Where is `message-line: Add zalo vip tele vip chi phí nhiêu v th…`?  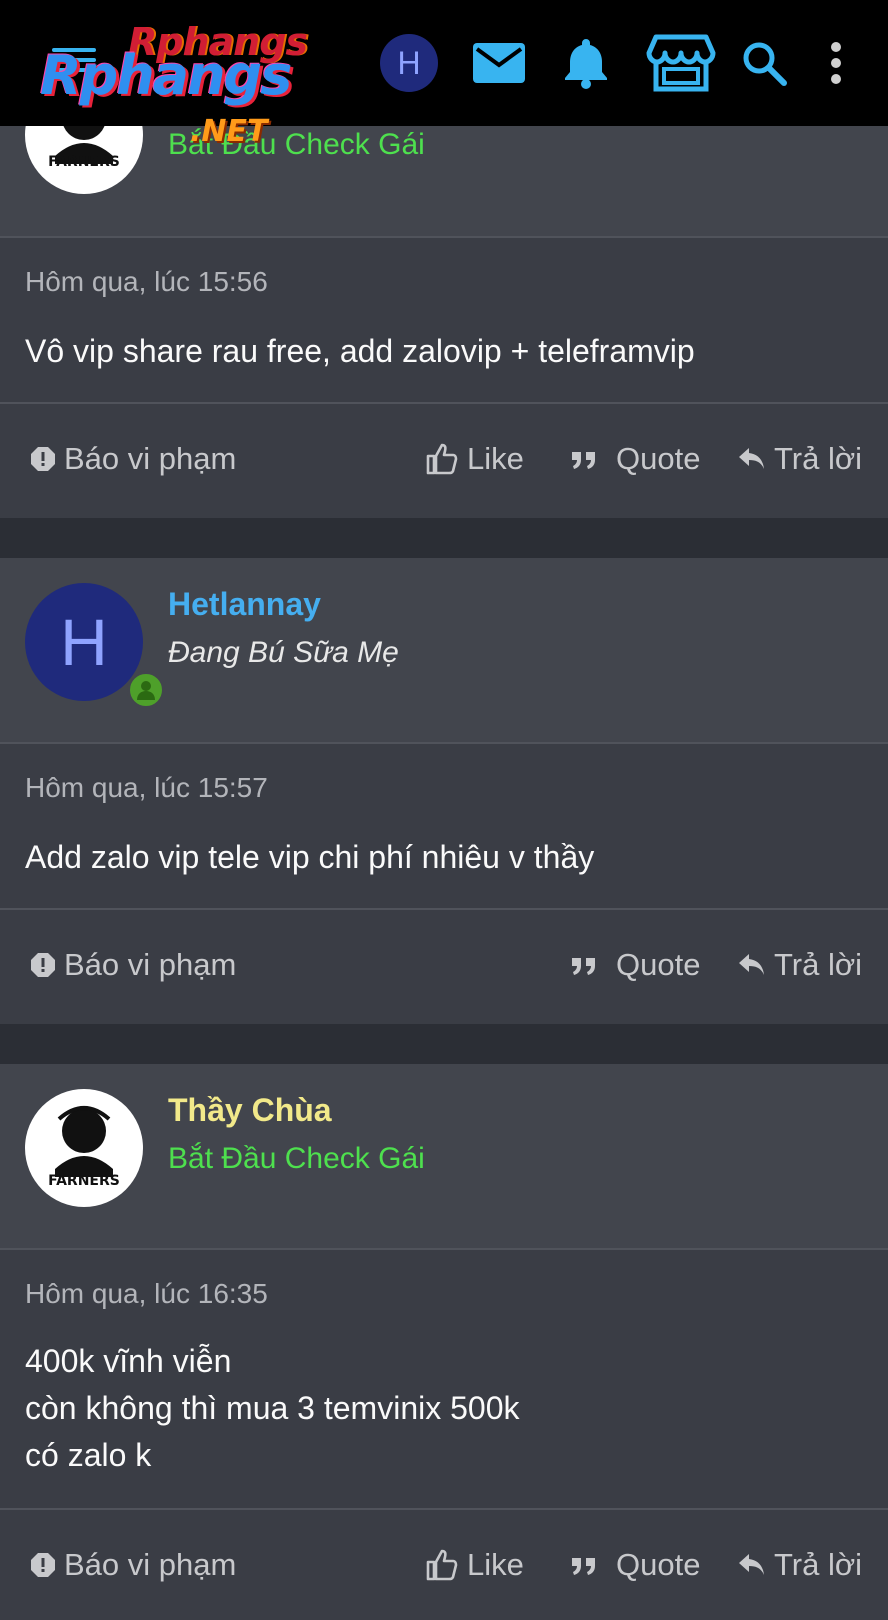
message-line: Add zalo vip tele vip chi phí nhiêu v th… is located at coordinates (310, 857).